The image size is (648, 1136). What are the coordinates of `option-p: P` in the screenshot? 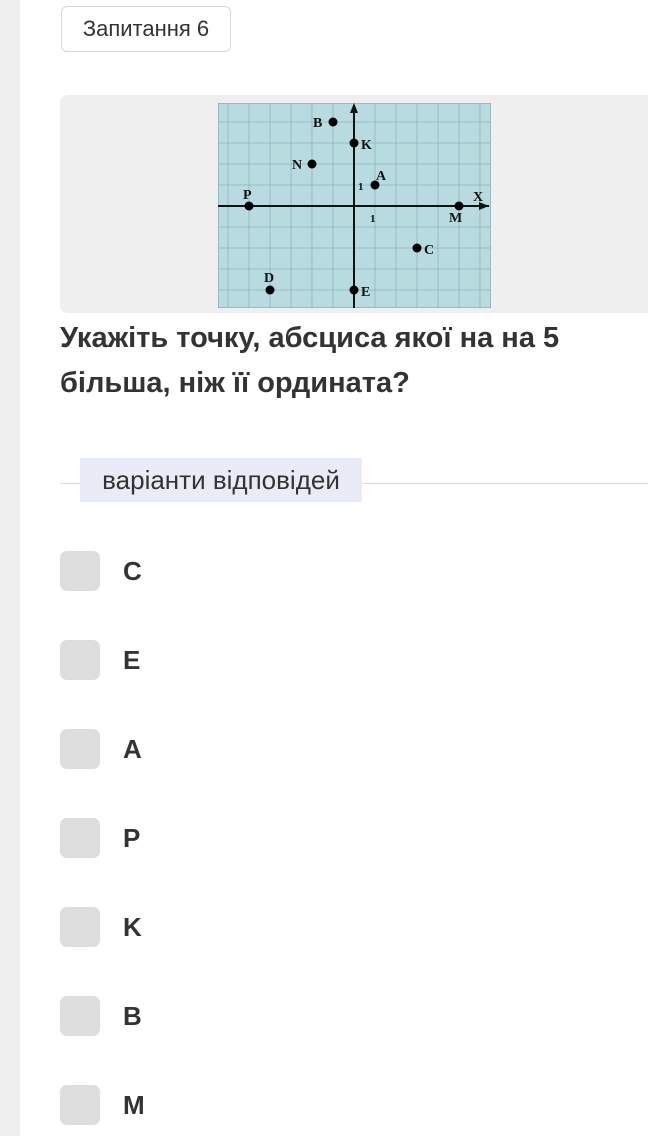 It's located at (210, 838).